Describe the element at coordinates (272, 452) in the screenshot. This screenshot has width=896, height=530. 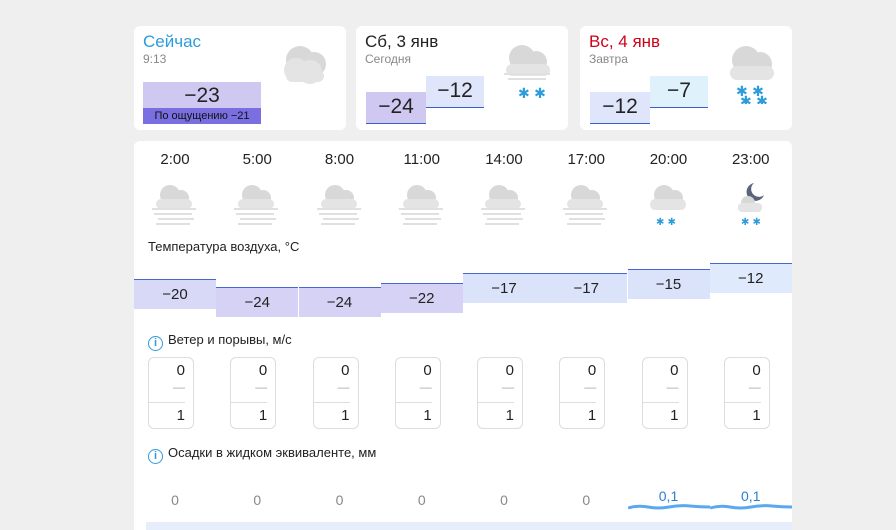
I see `precip-label-text: Осадки в жидком эквиваленте, мм` at that location.